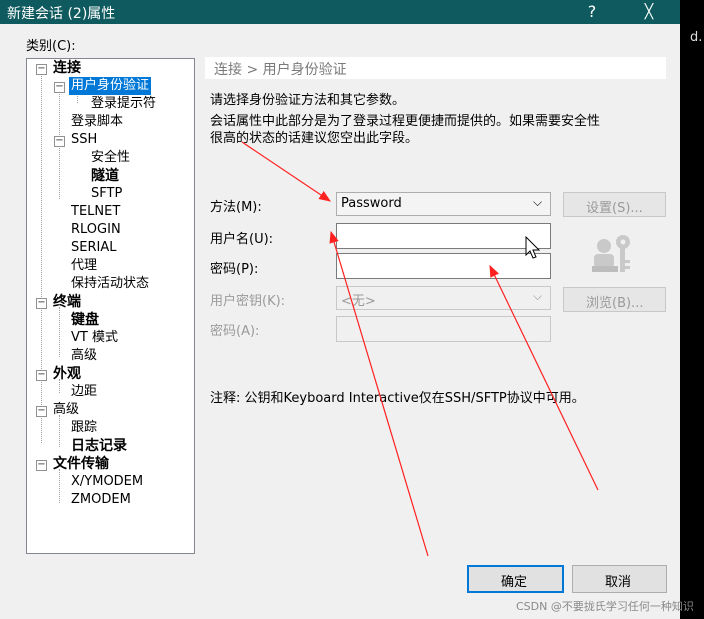 Image resolution: width=704 pixels, height=619 pixels. I want to click on arrow-to-password, so click(544, 377).